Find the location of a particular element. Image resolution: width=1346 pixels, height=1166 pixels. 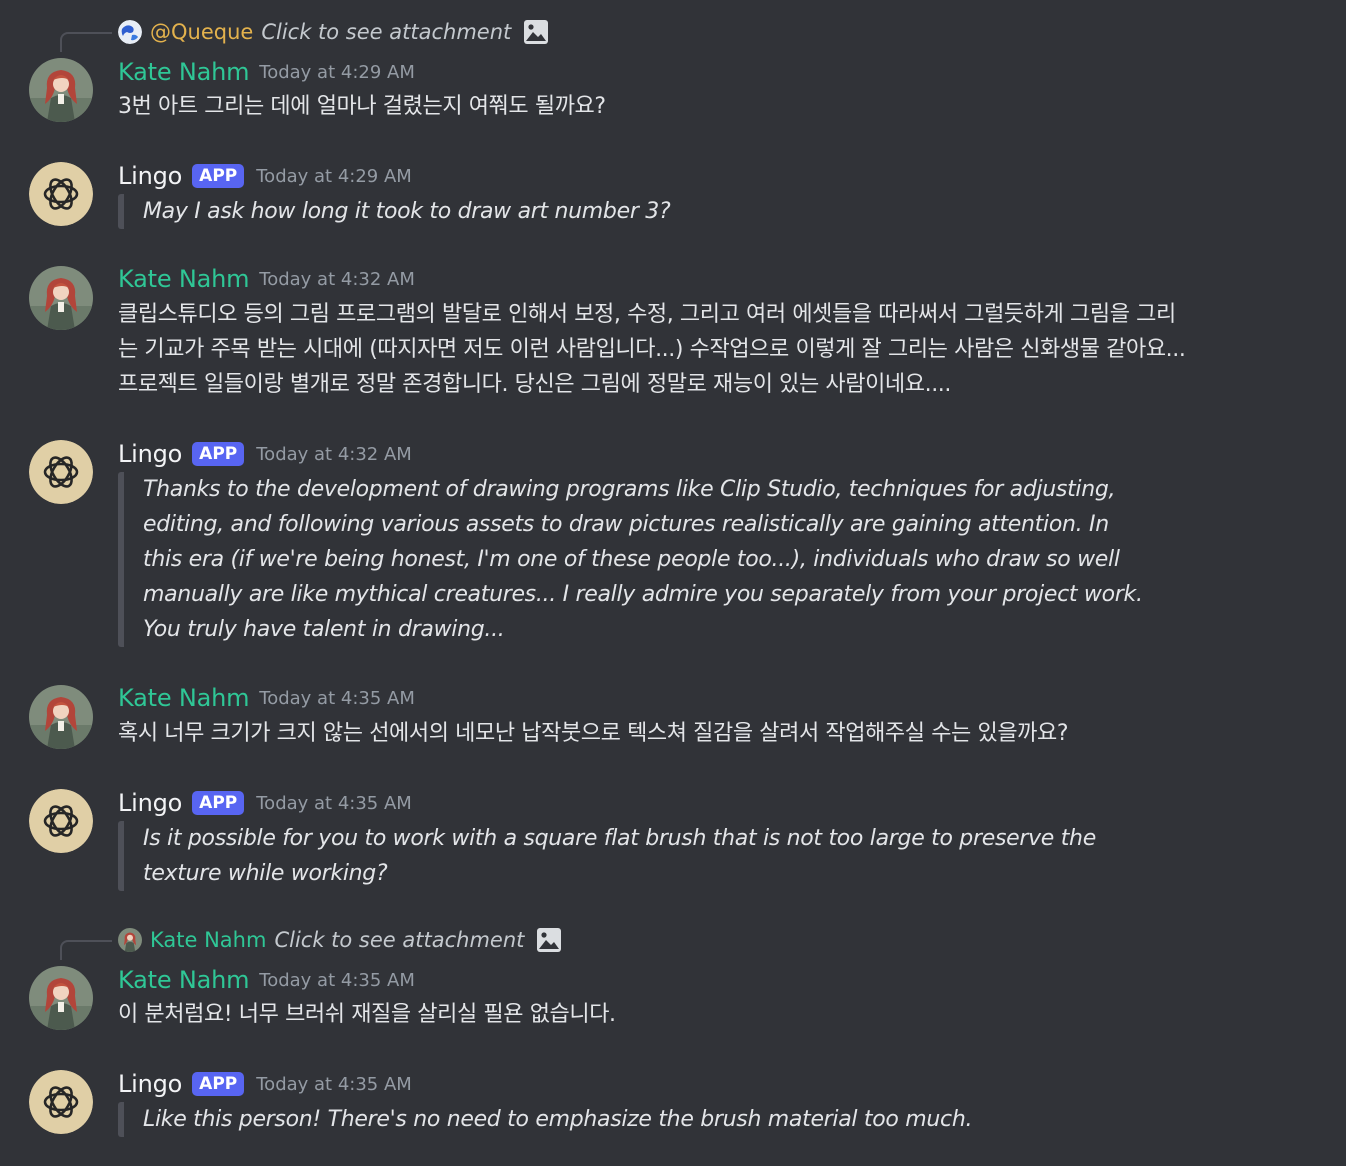

kate-mini-avatar is located at coordinates (130, 940).